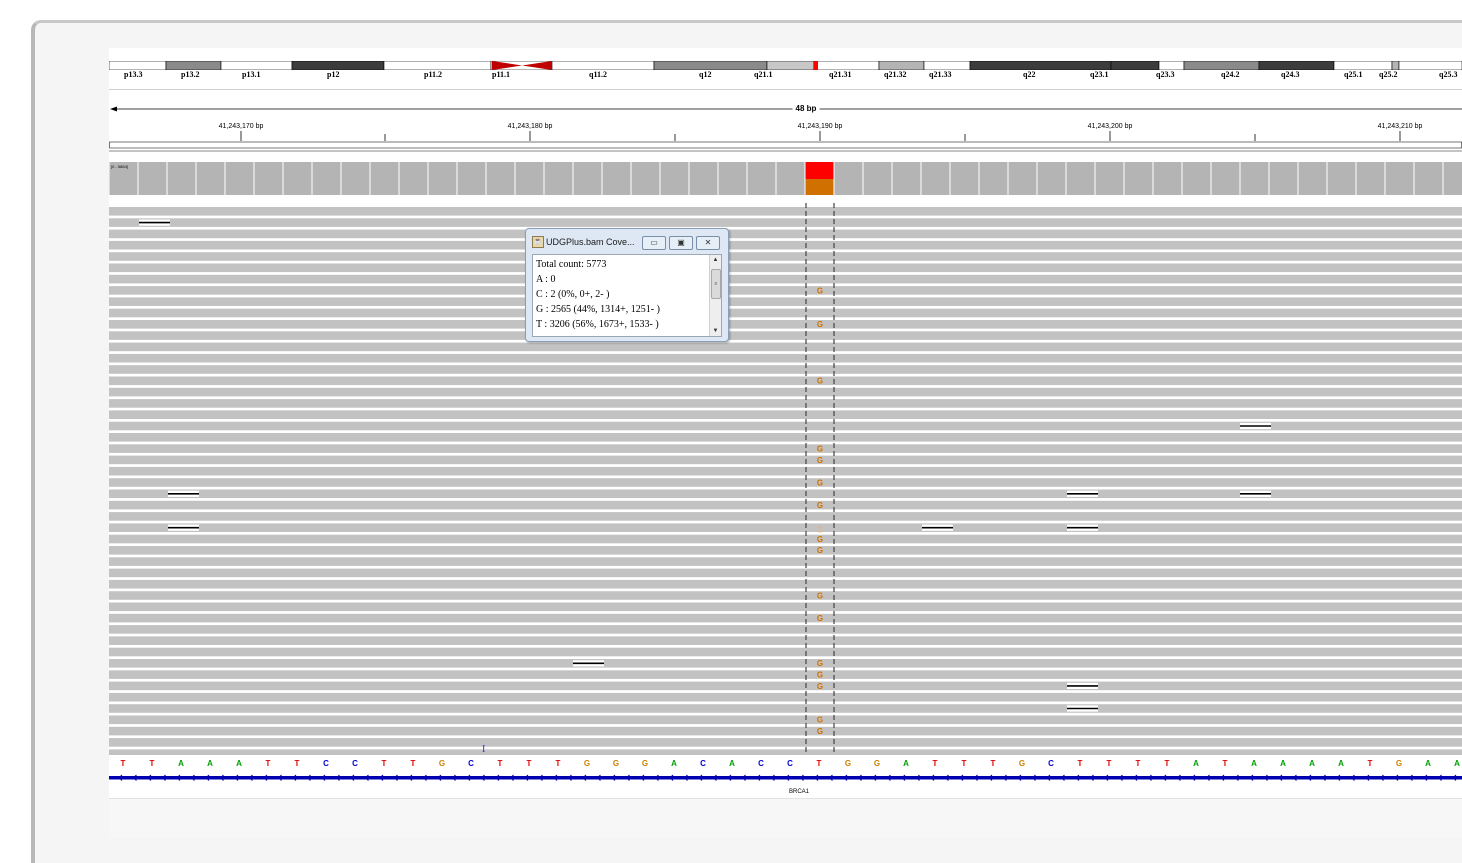 The width and height of the screenshot is (1462, 863). Describe the element at coordinates (716, 284) in the screenshot. I see `scroll-thumb: ≡` at that location.